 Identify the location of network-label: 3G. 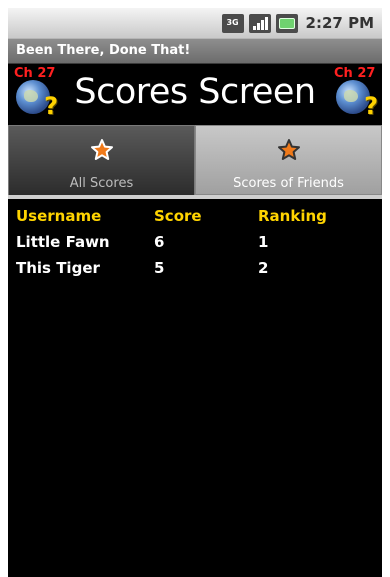
(232, 22).